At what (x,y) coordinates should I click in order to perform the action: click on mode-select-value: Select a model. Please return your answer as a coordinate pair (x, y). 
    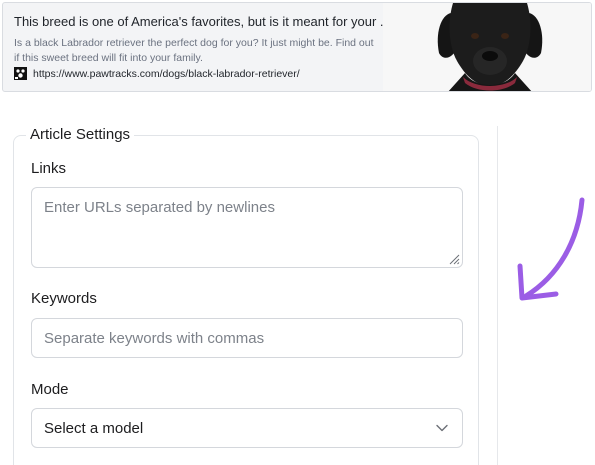
    Looking at the image, I should click on (94, 428).